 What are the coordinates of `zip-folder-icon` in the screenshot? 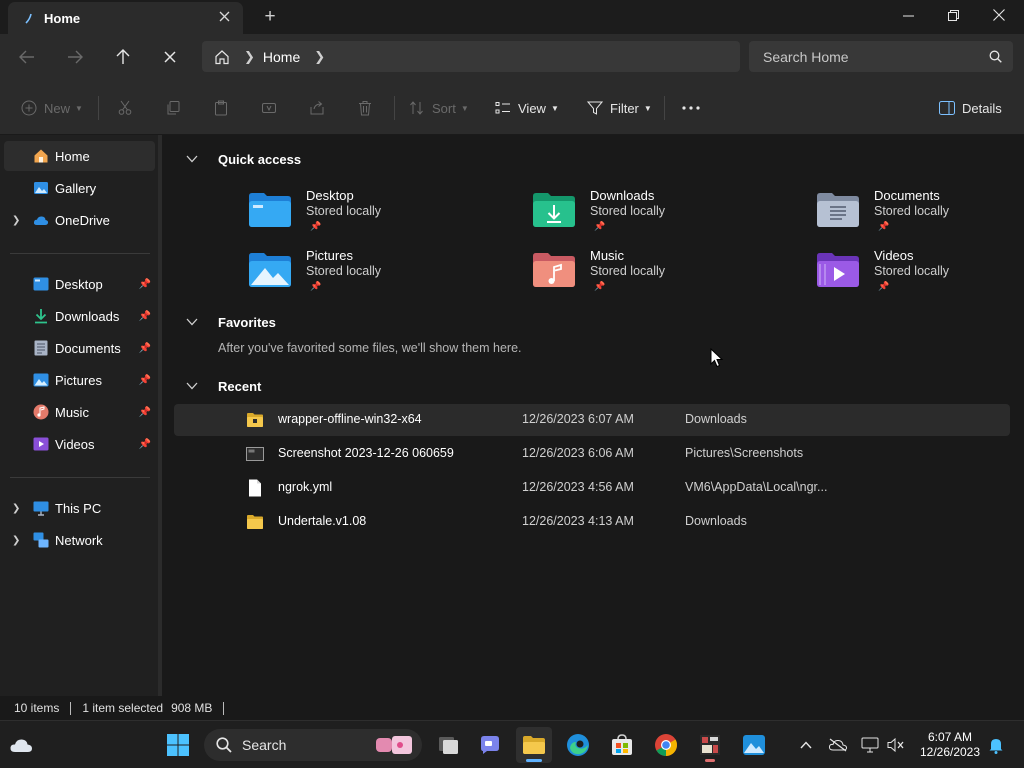 It's located at (255, 420).